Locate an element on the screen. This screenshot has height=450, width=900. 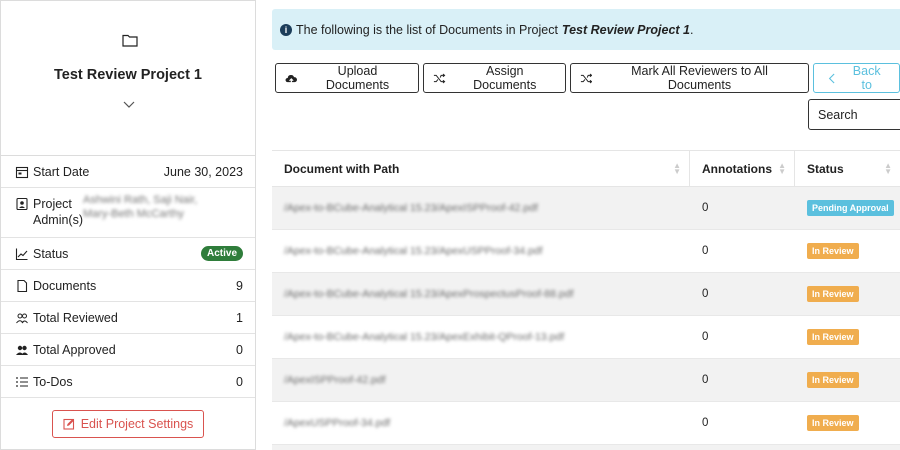
info-icon: i is located at coordinates (286, 29).